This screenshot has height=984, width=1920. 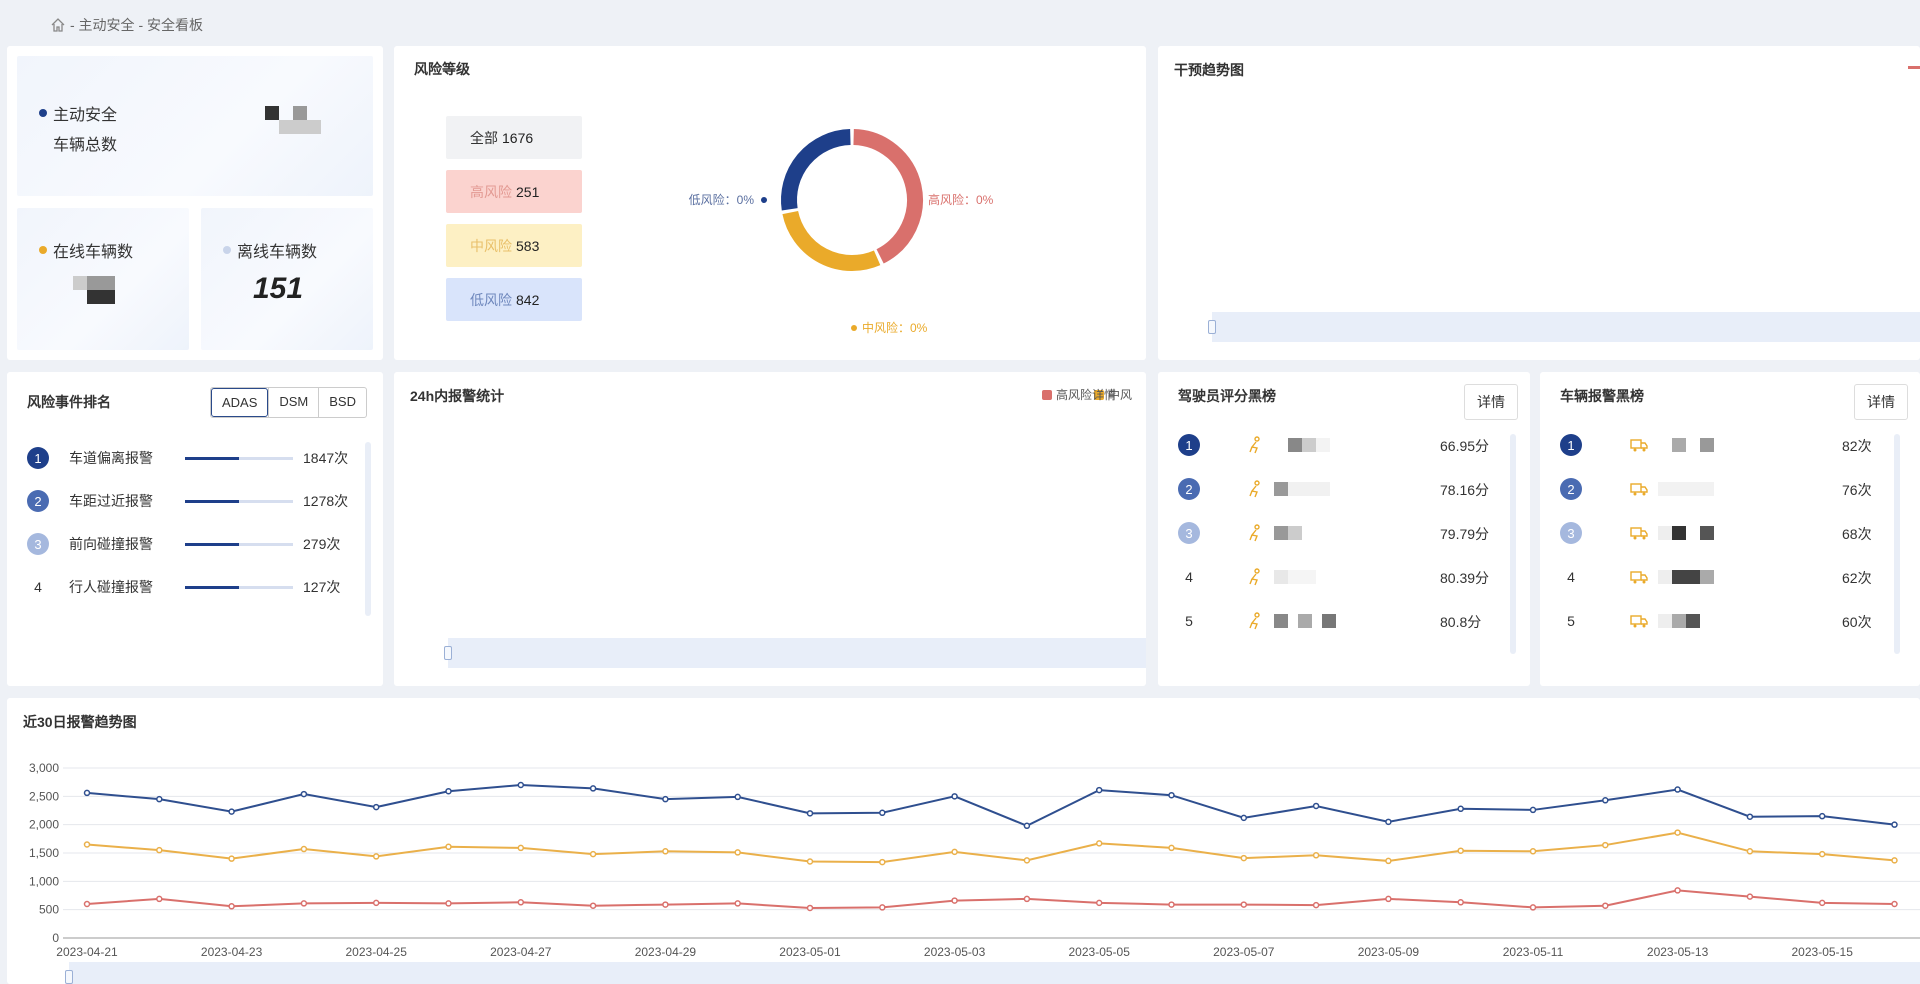 What do you see at coordinates (1104, 394) in the screenshot?
I see `alarm-24h-detail-link: 详情` at bounding box center [1104, 394].